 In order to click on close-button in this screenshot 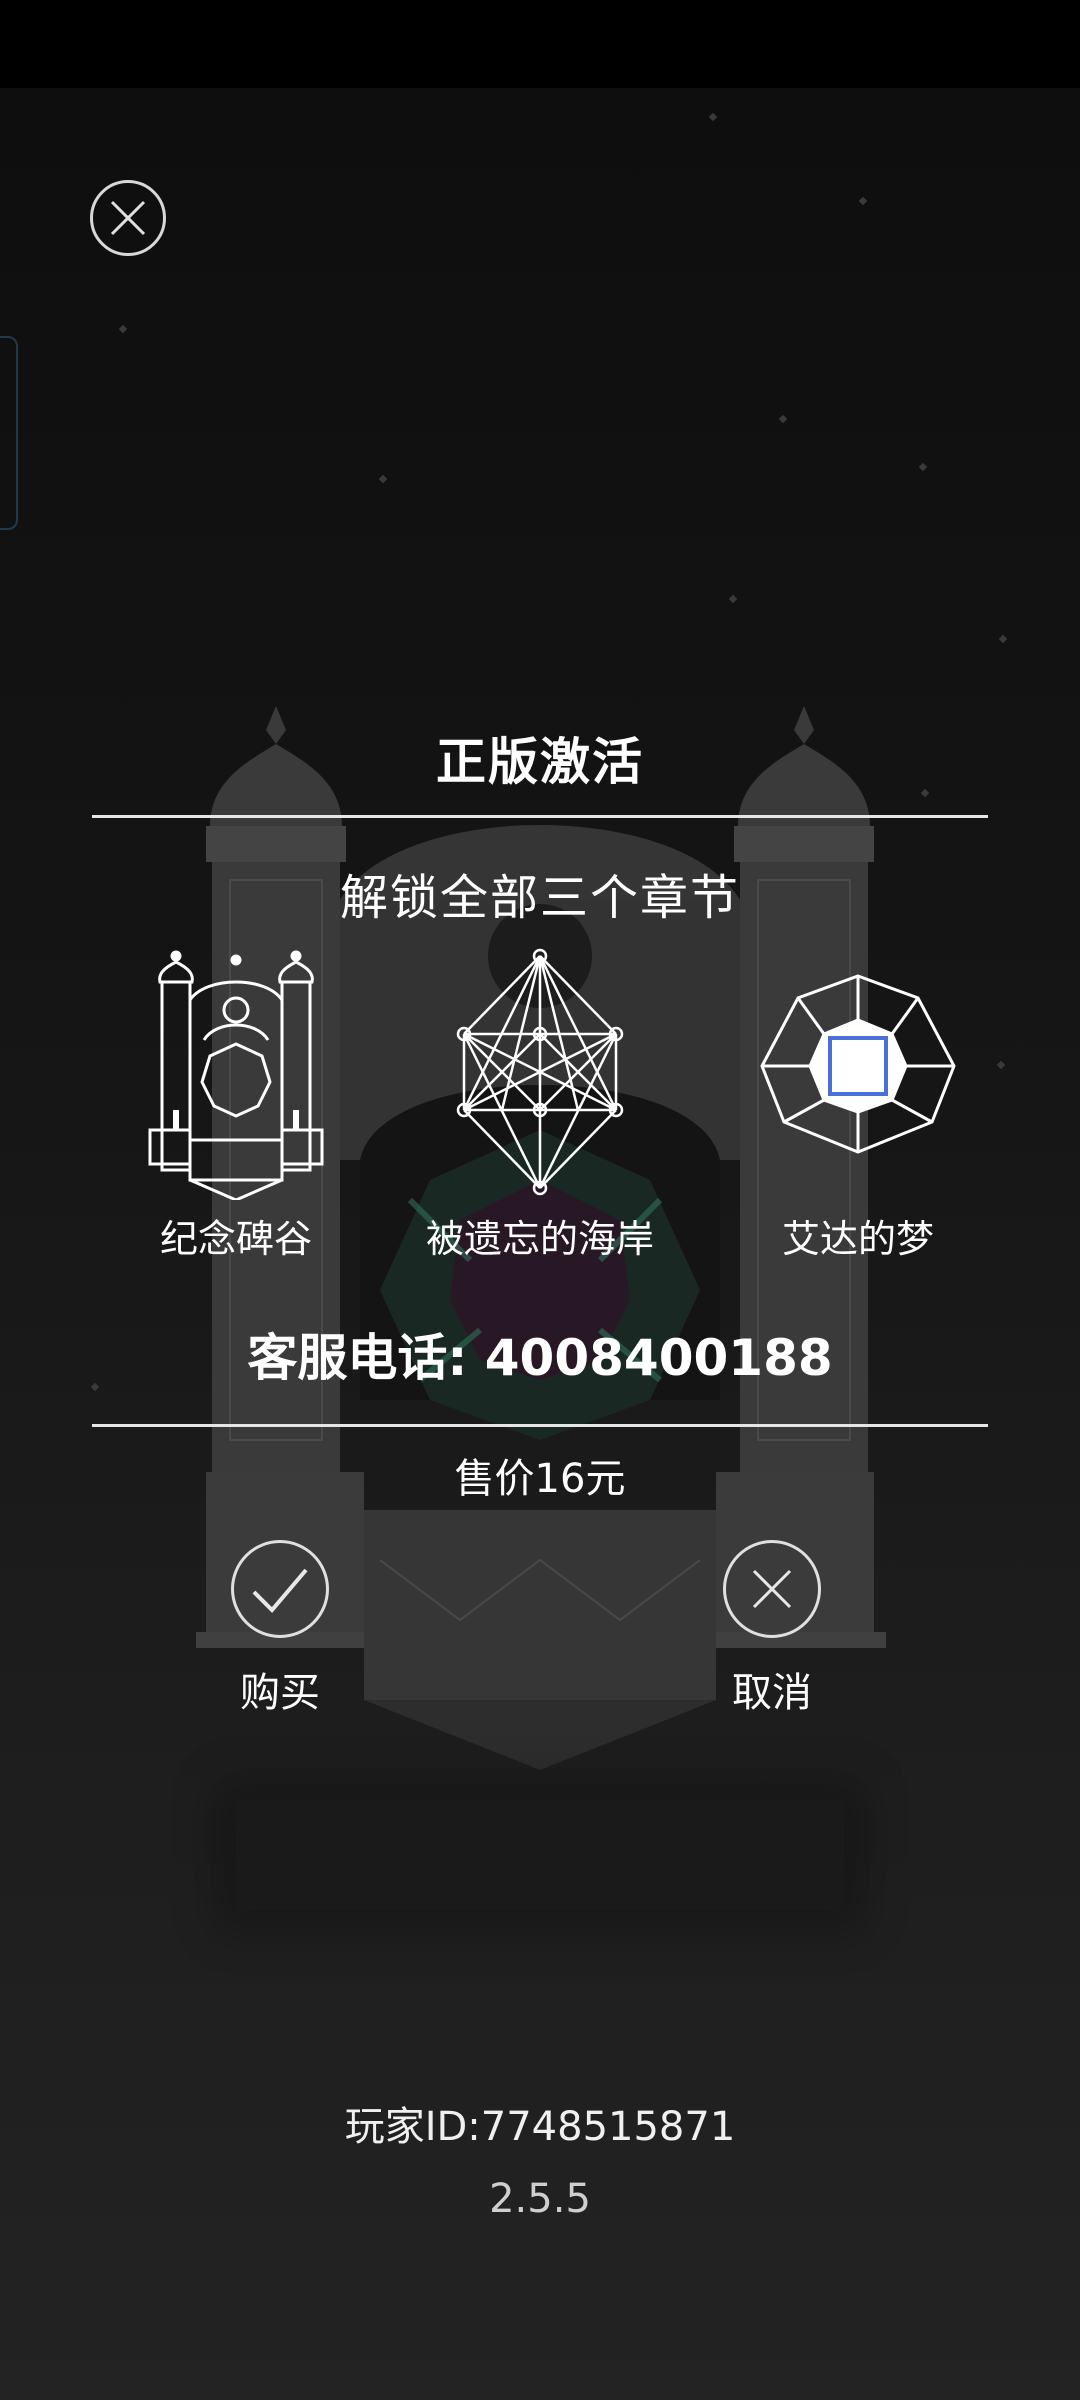, I will do `click(128, 218)`.